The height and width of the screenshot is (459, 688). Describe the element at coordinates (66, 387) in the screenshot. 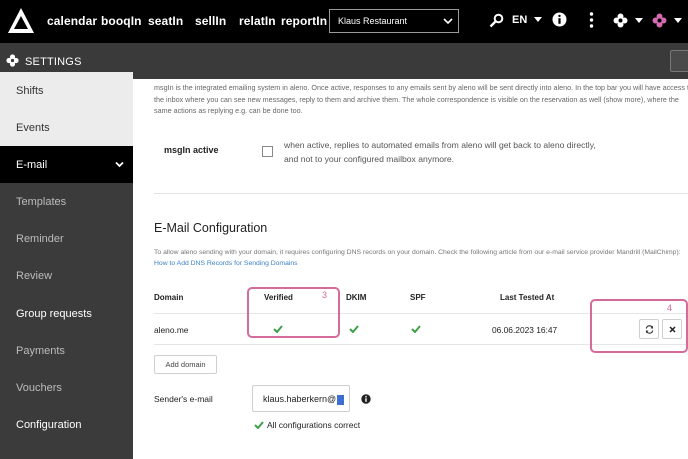

I see `sidebar-item-vouchers: Vouchers` at that location.